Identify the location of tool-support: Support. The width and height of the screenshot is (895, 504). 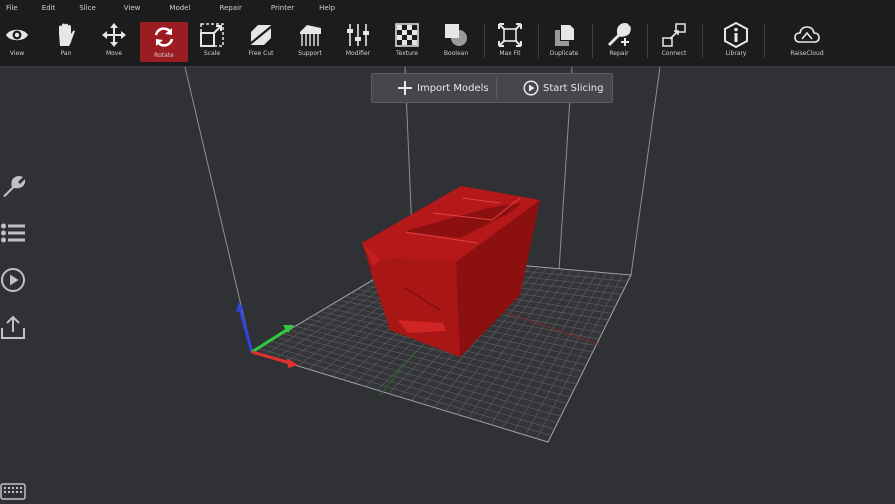
(310, 41).